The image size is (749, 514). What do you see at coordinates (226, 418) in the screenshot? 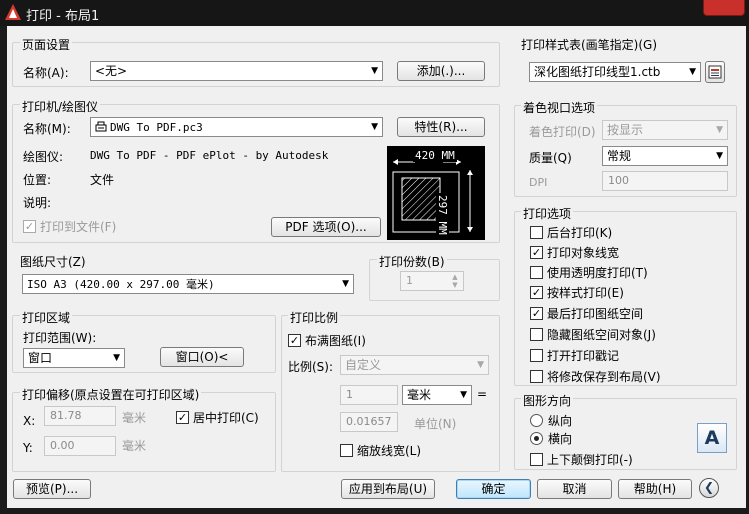
I see `center-plot-label: 居中打印(C)` at bounding box center [226, 418].